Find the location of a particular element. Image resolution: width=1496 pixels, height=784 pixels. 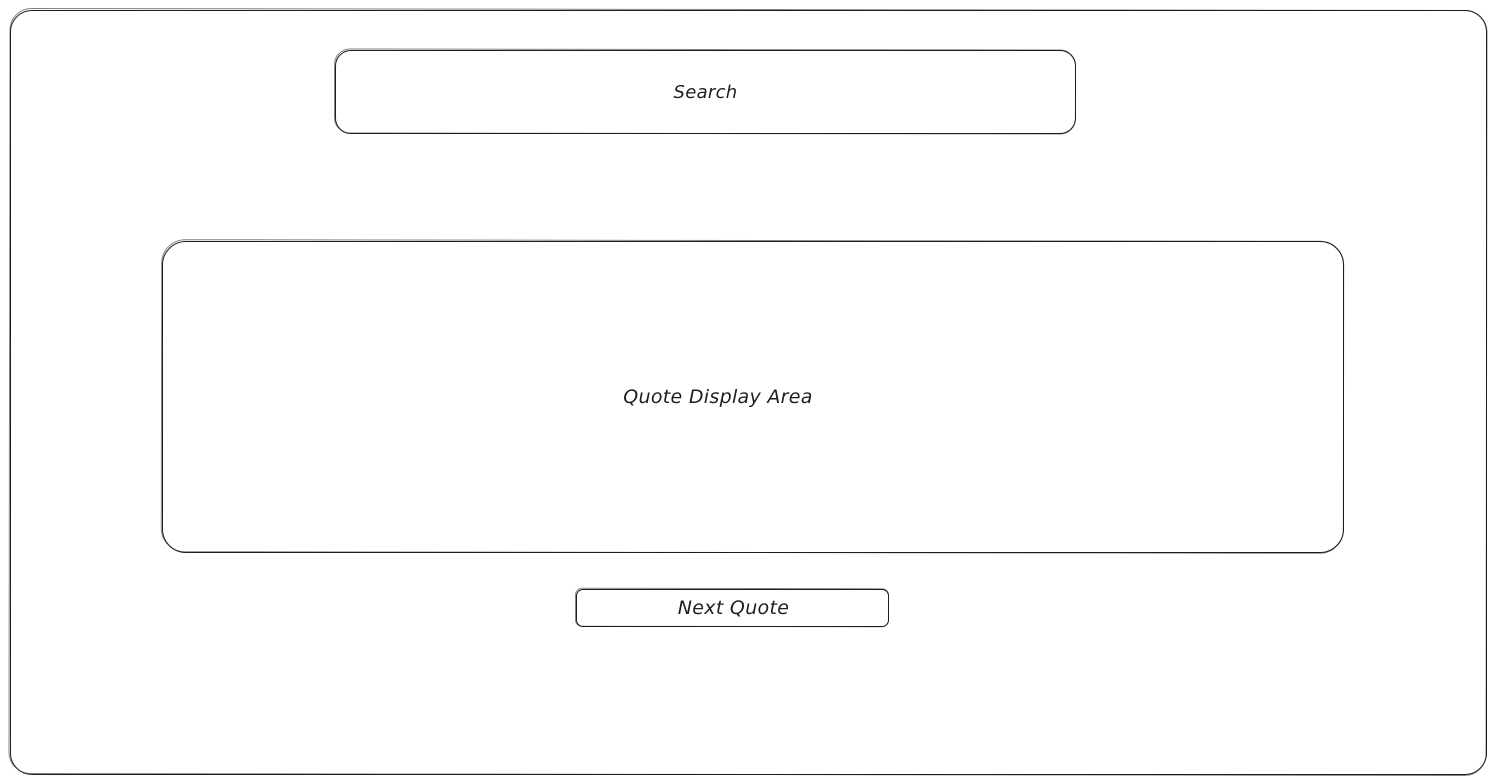

next-quote-button: Next Quote is located at coordinates (732, 608).